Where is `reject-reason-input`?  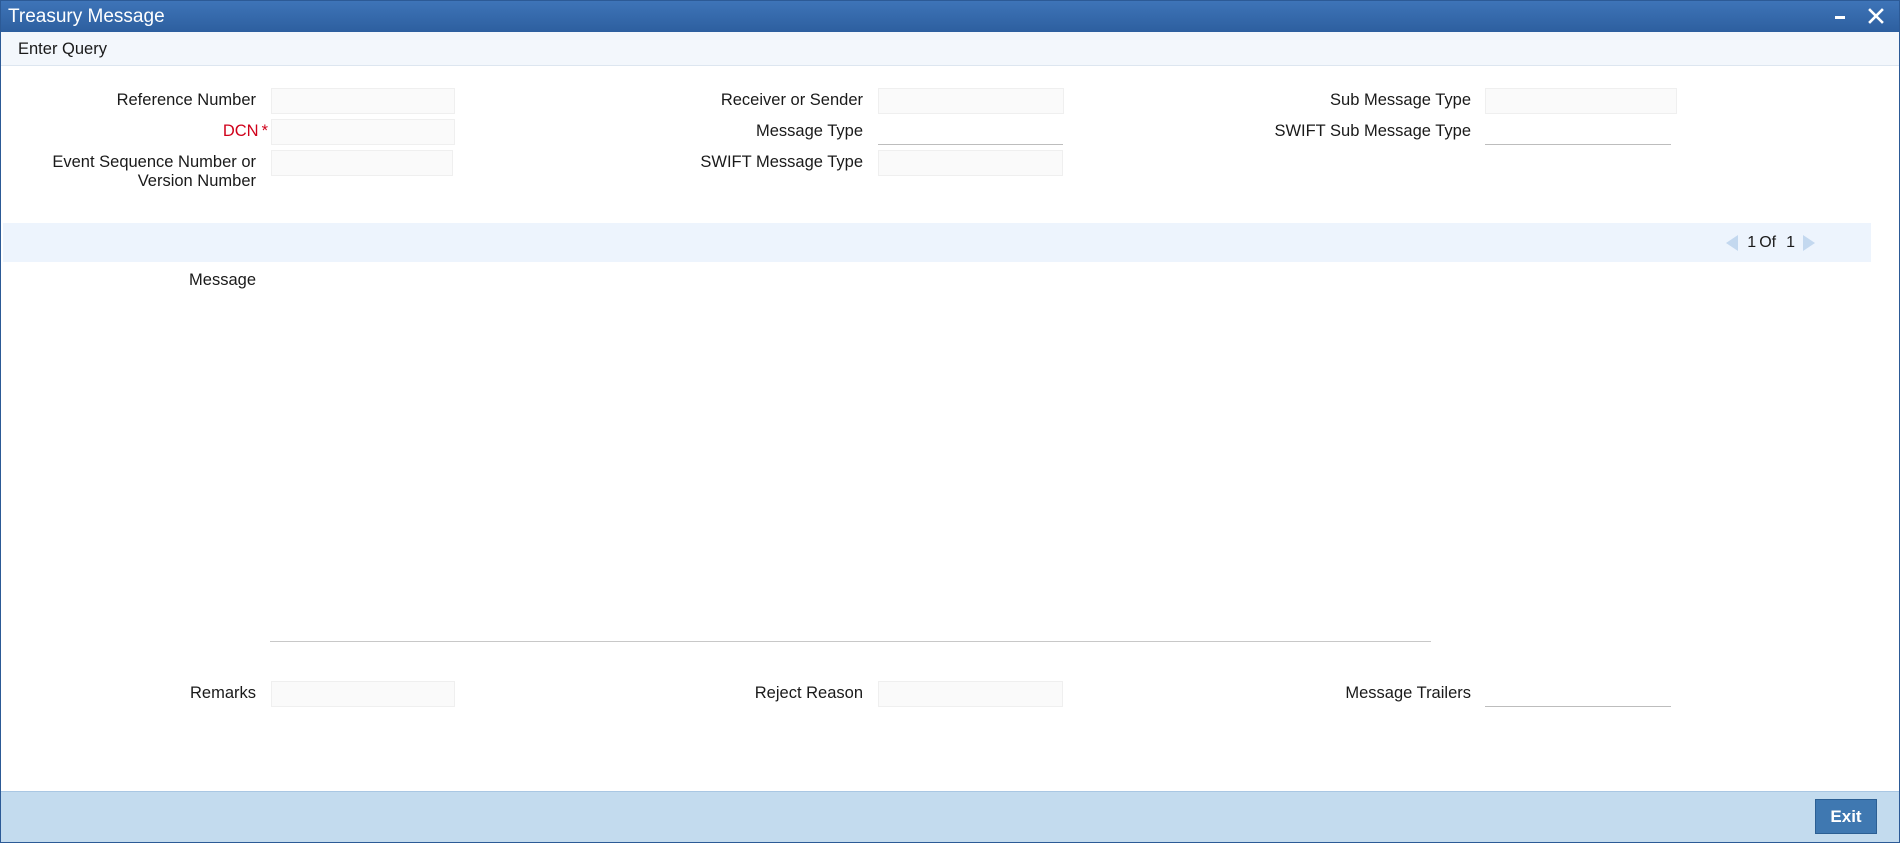
reject-reason-input is located at coordinates (970, 694).